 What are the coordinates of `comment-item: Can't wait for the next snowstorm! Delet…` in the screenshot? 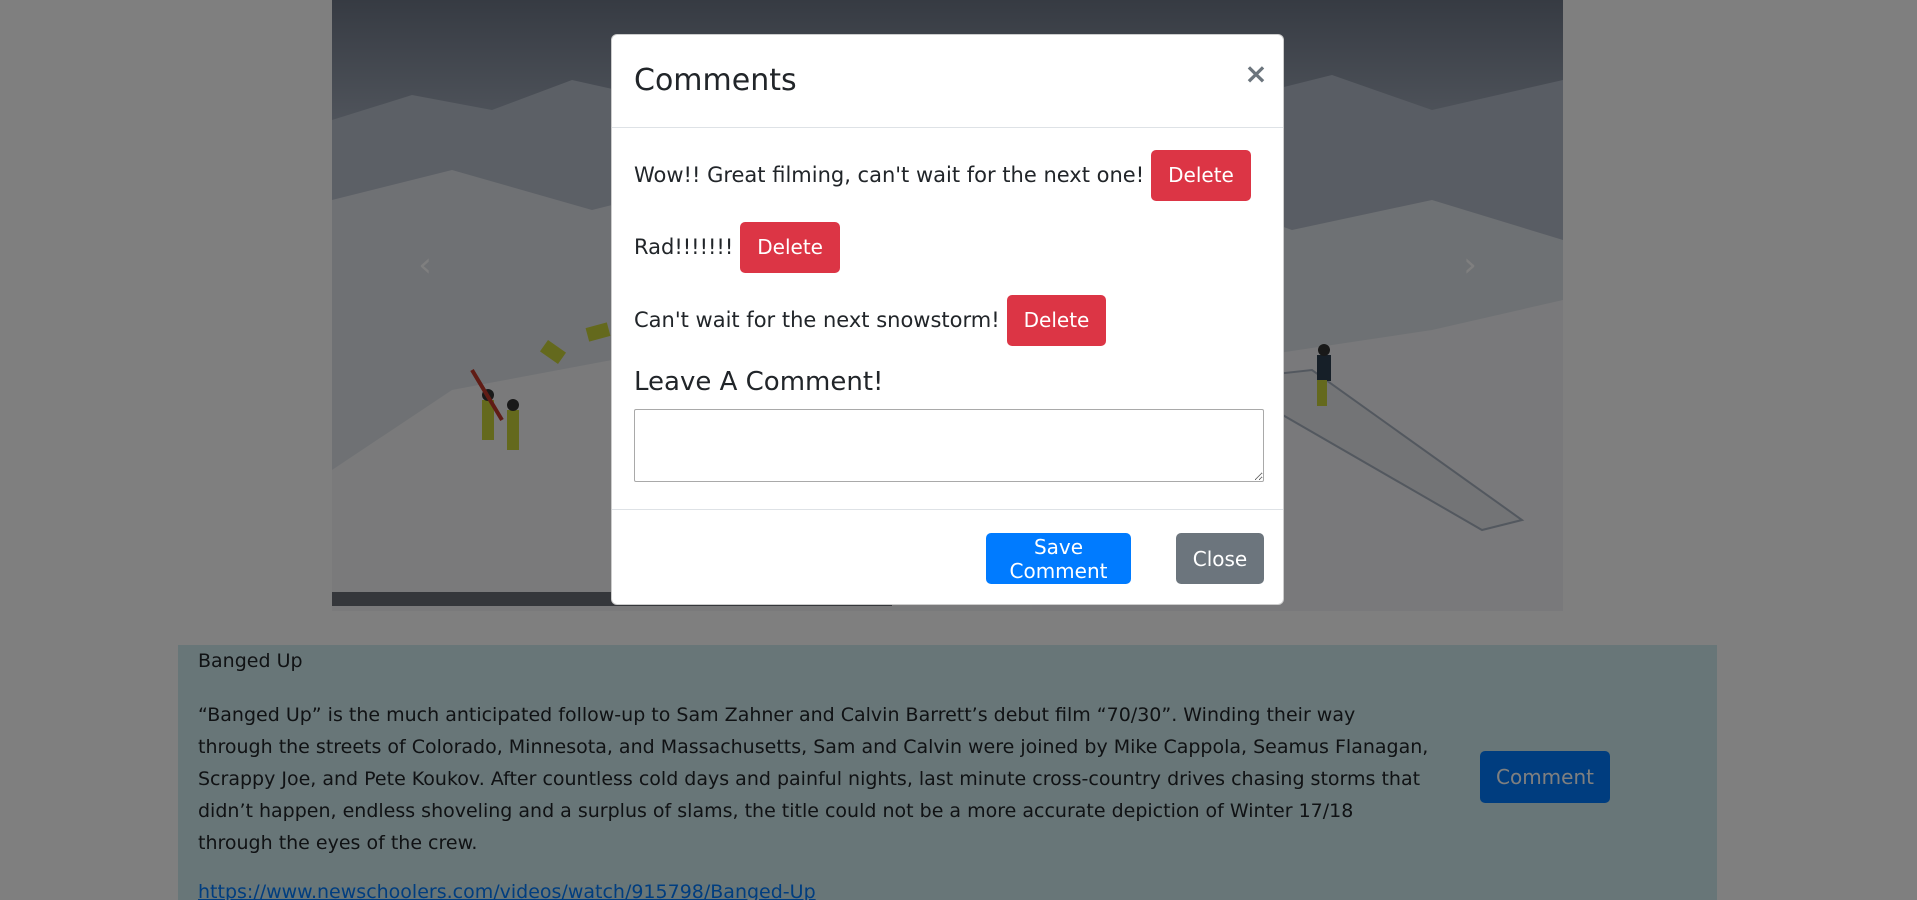 It's located at (870, 320).